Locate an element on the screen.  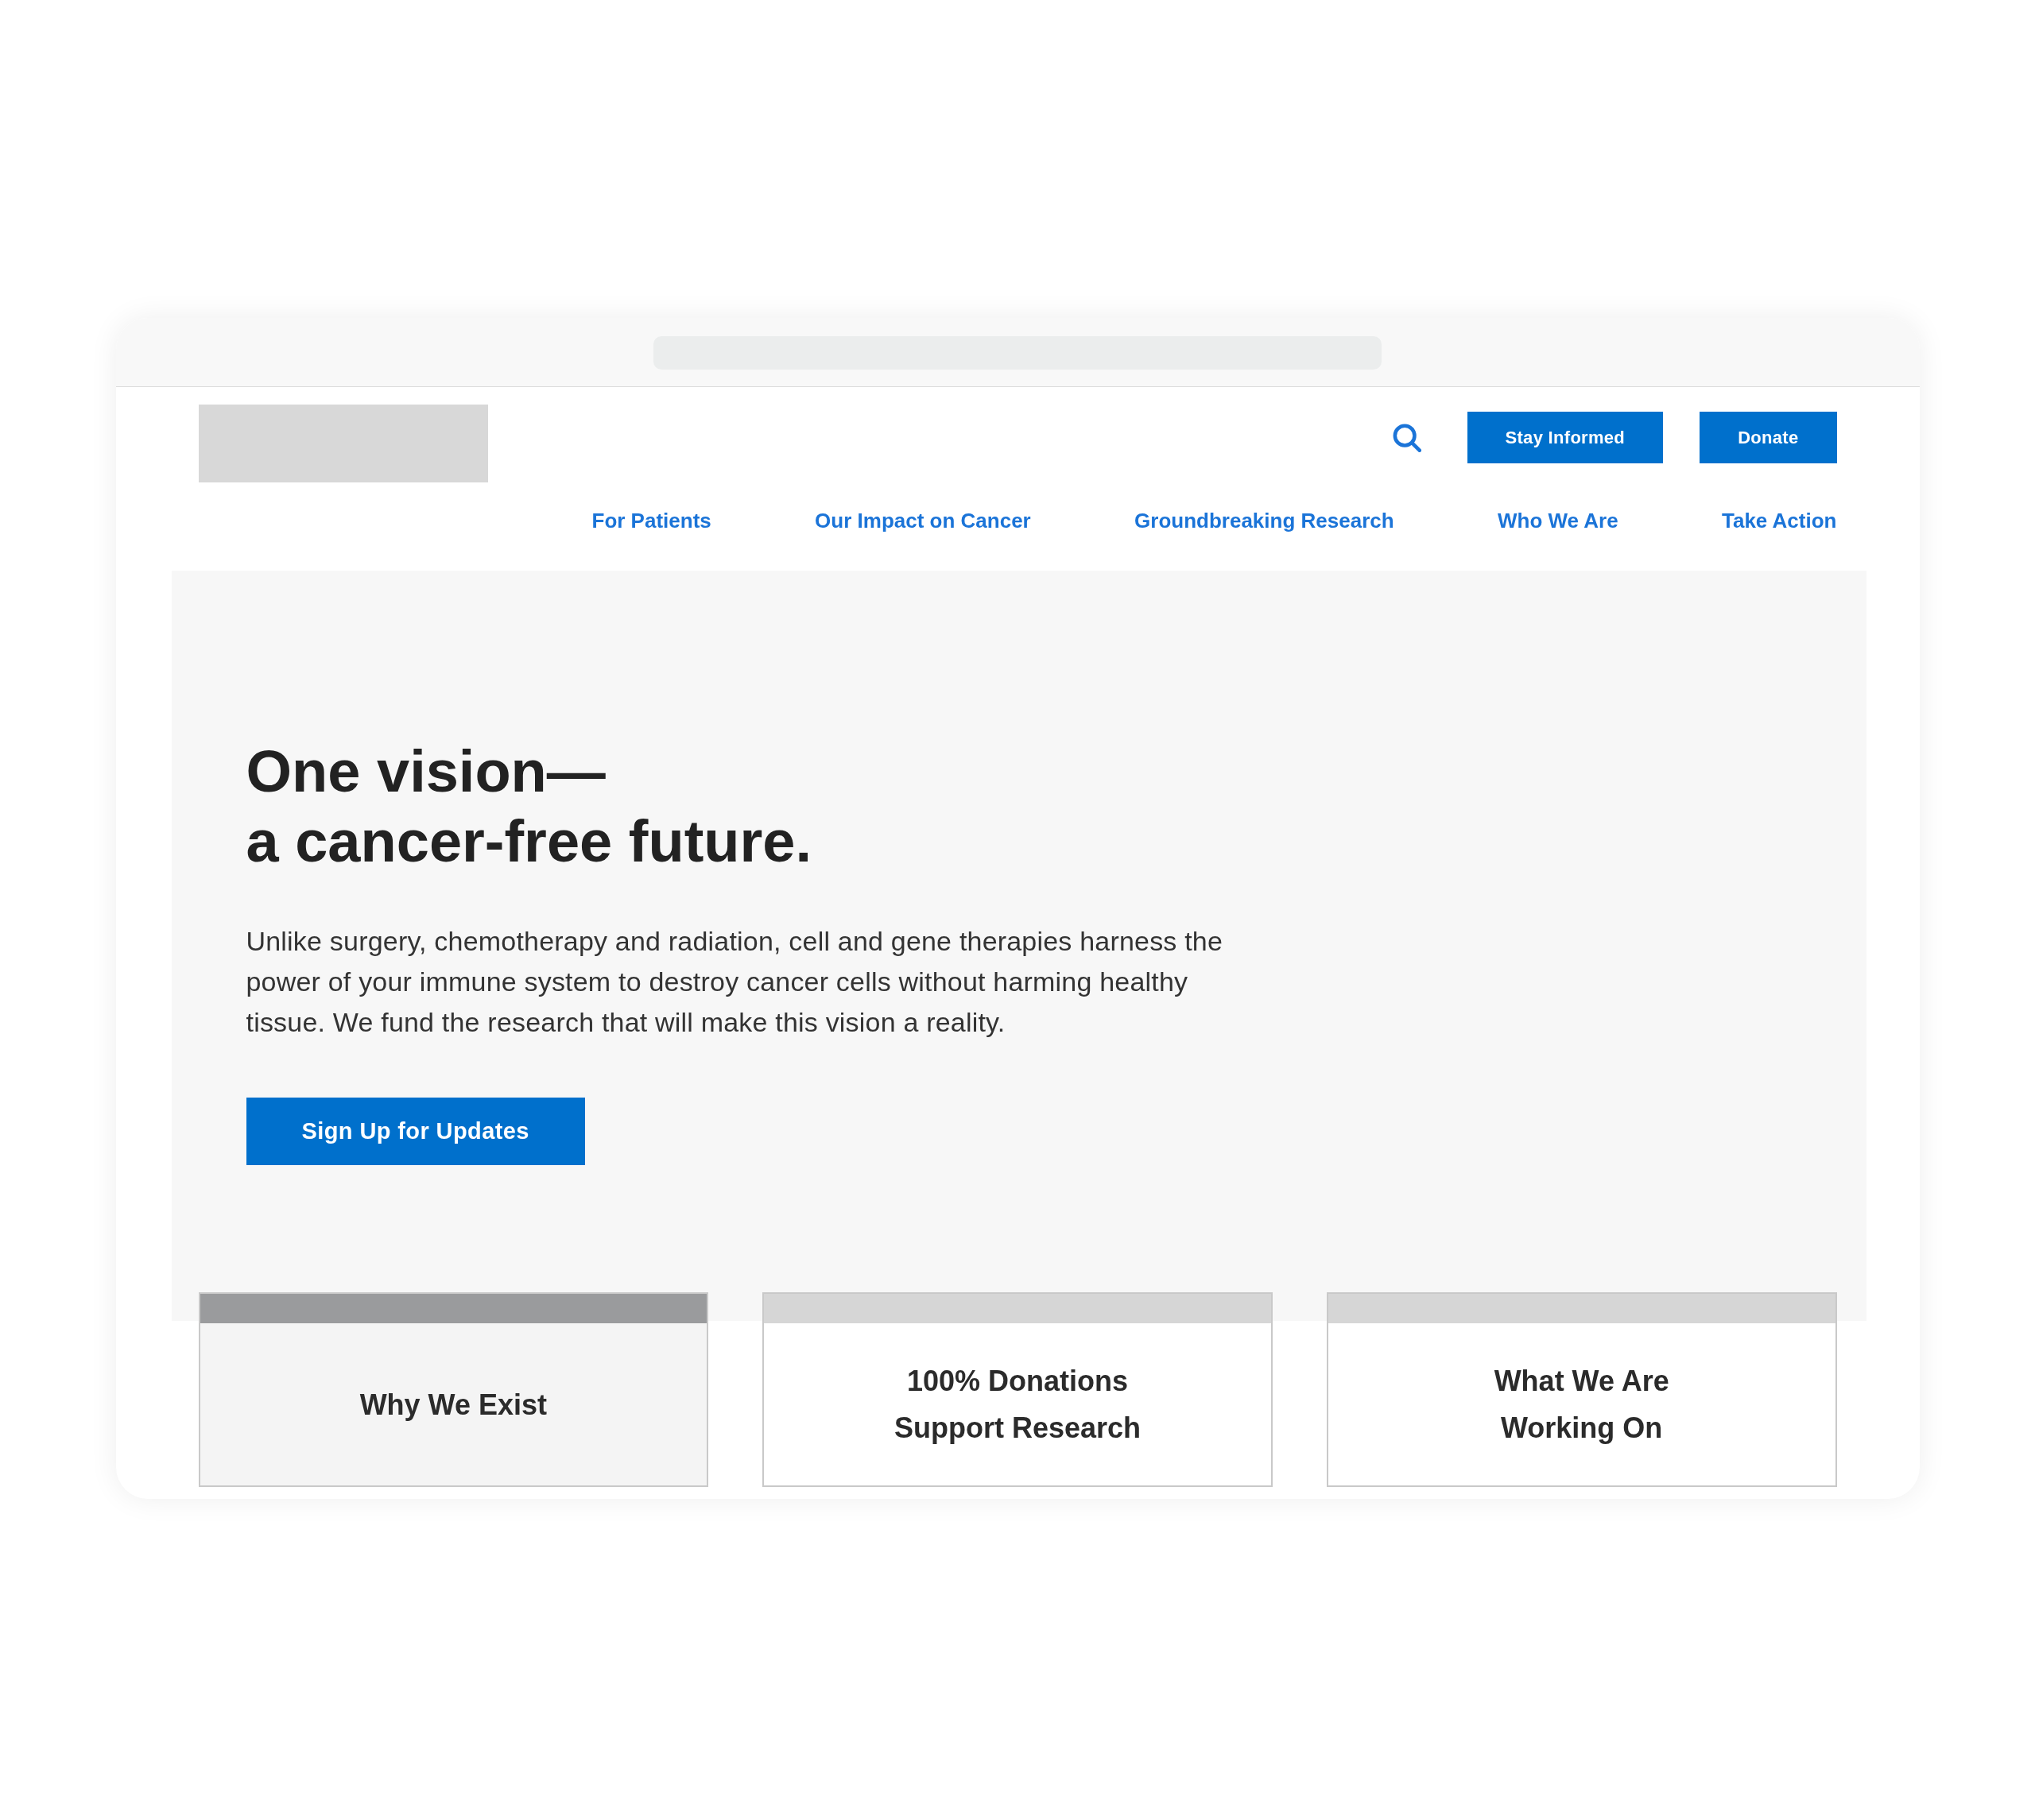
card-title: Why We Exist is located at coordinates (453, 1405).